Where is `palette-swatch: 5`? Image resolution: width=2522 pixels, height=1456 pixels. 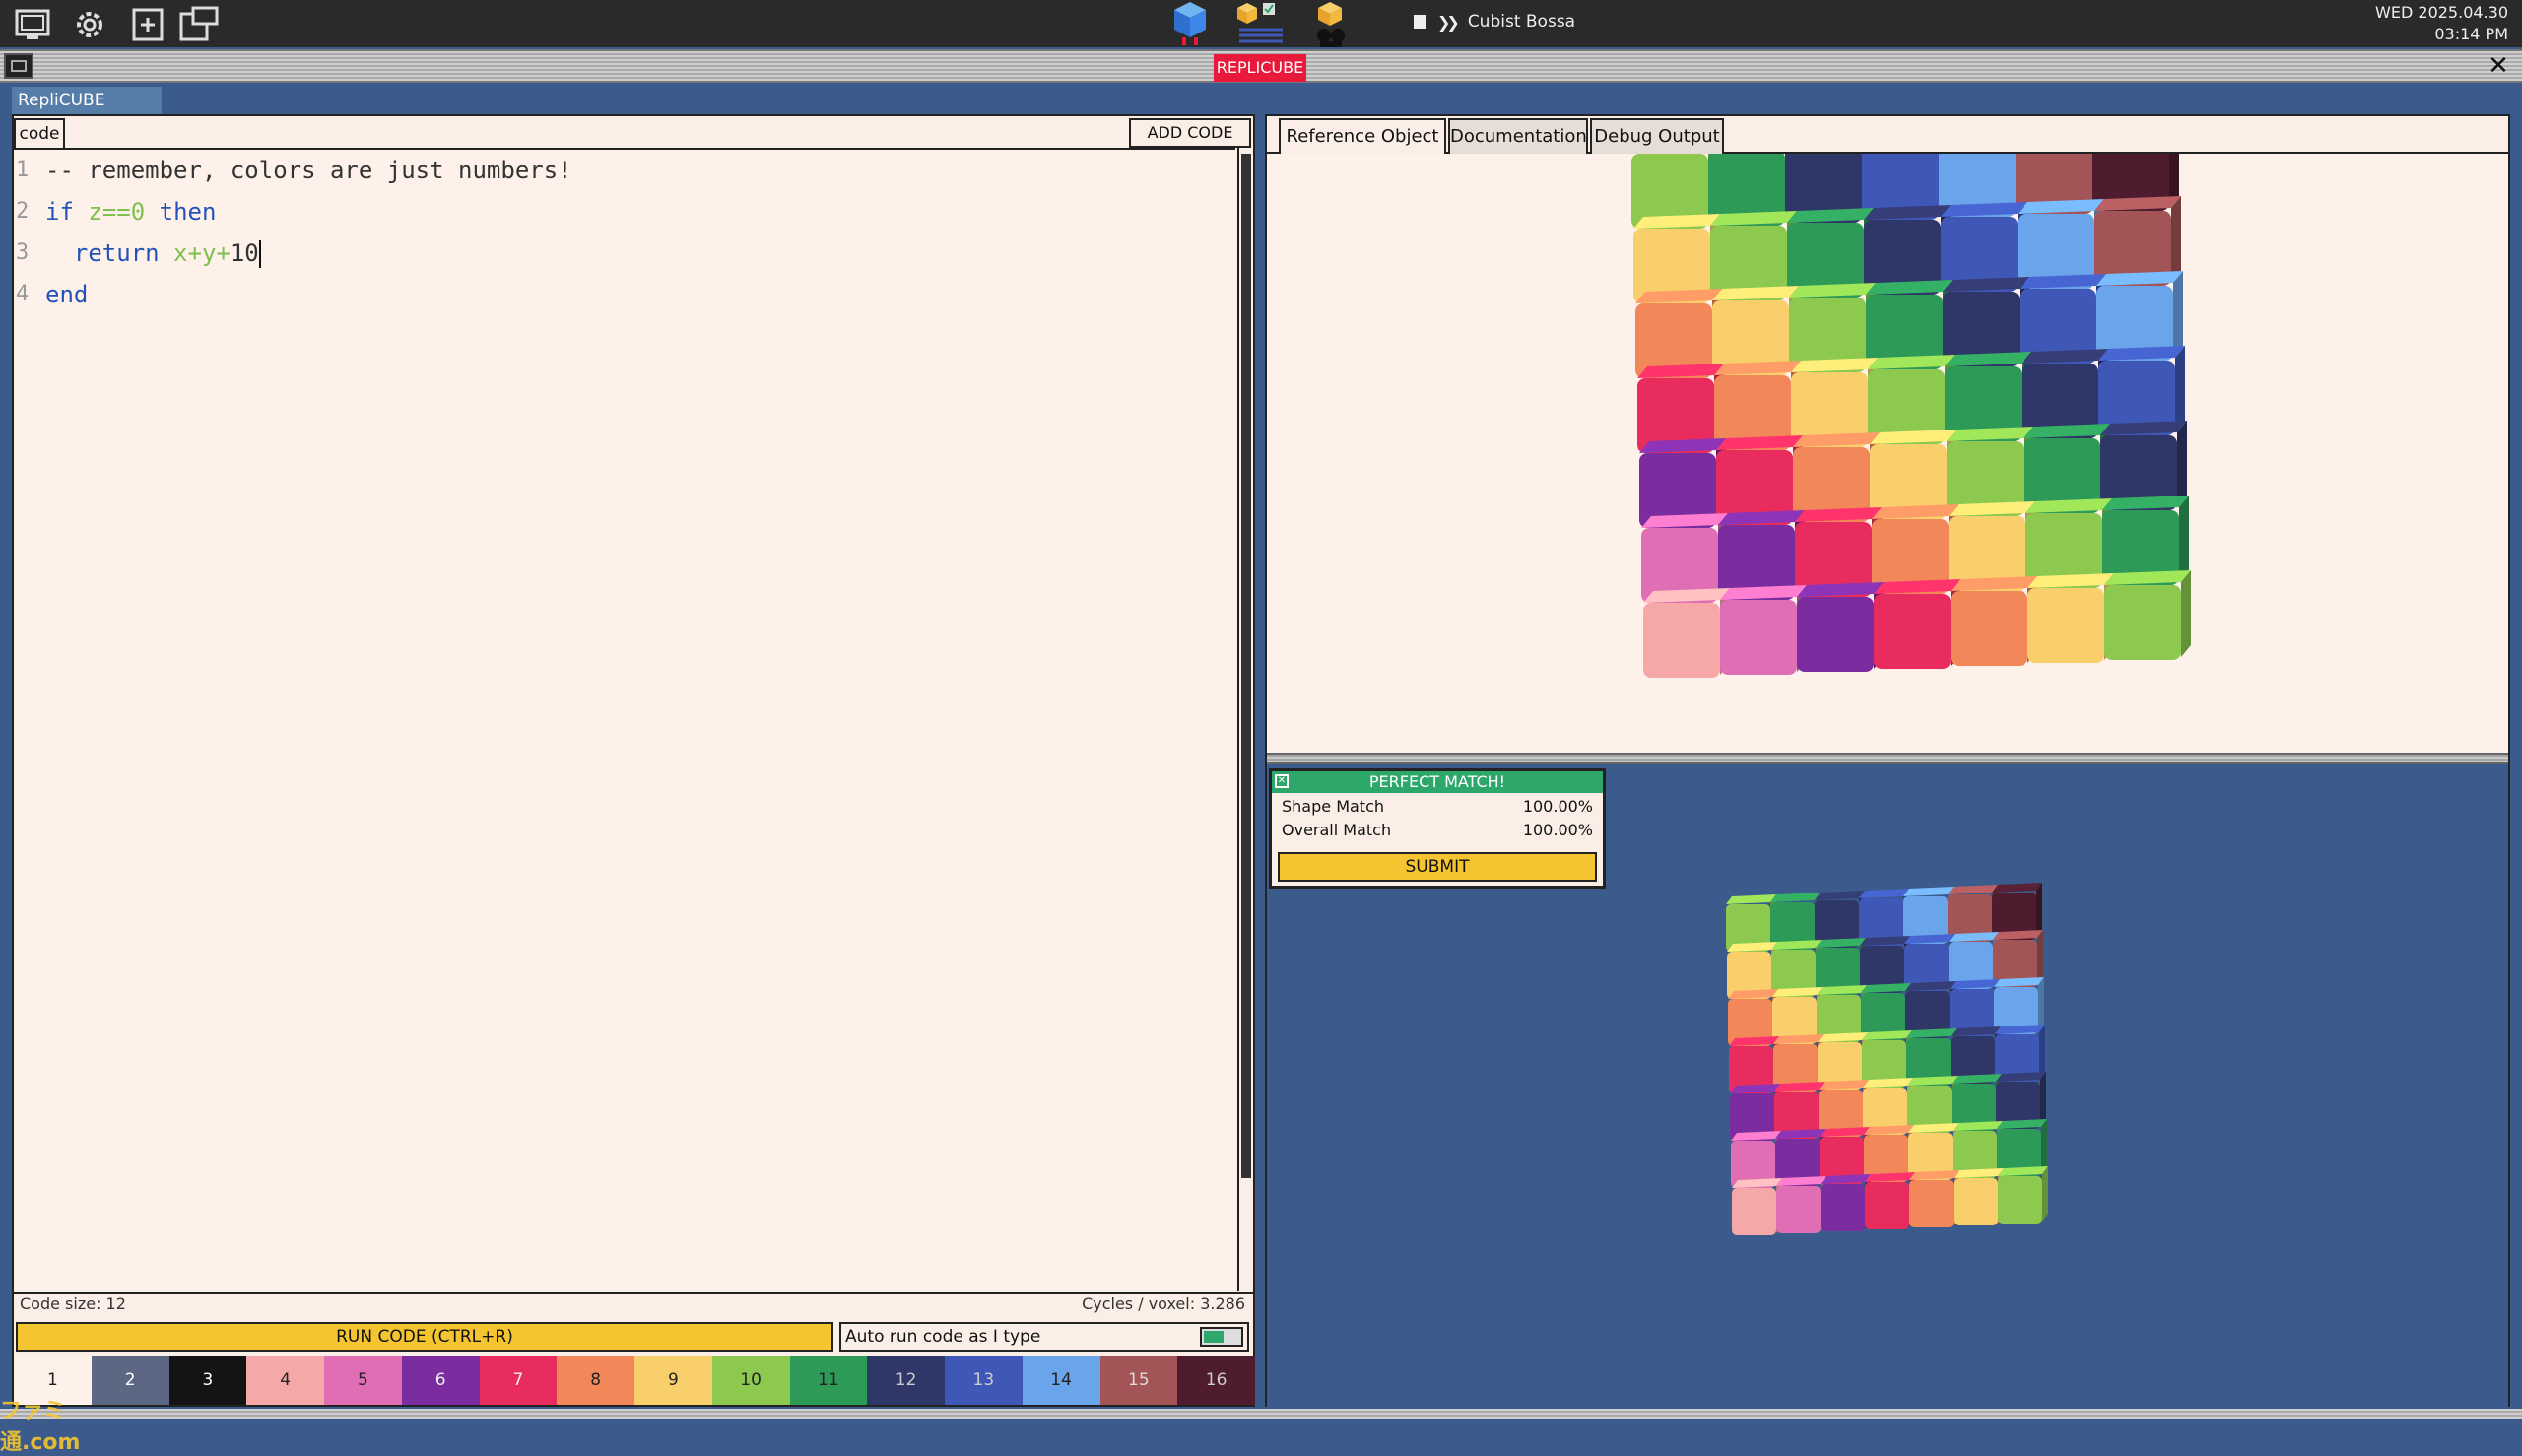 palette-swatch: 5 is located at coordinates (363, 1380).